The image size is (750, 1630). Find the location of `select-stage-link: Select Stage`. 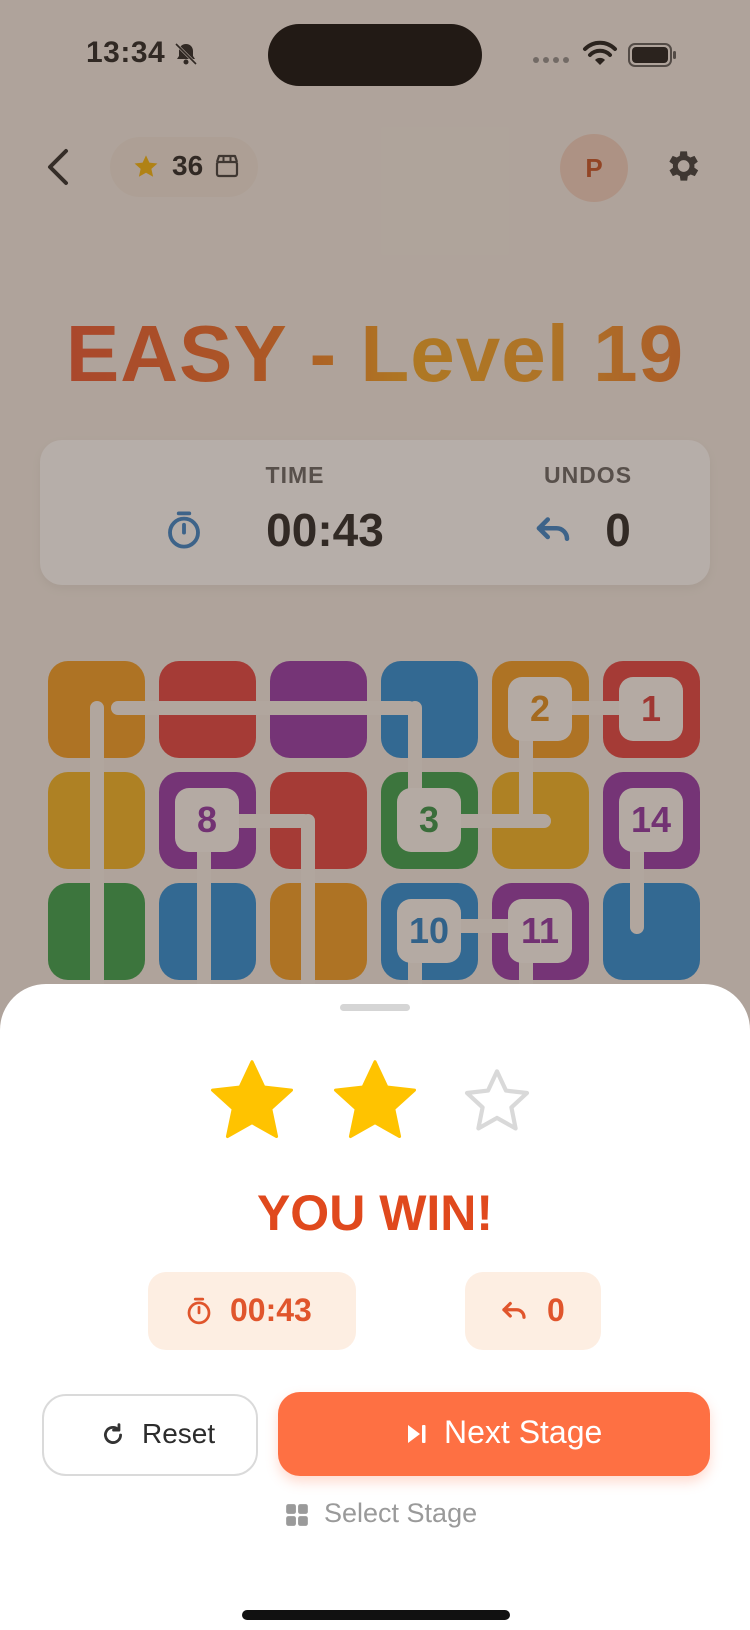

select-stage-link: Select Stage is located at coordinates (380, 1514).